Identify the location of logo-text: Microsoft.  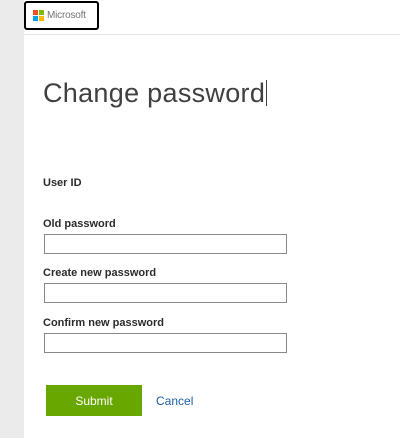
(66, 15).